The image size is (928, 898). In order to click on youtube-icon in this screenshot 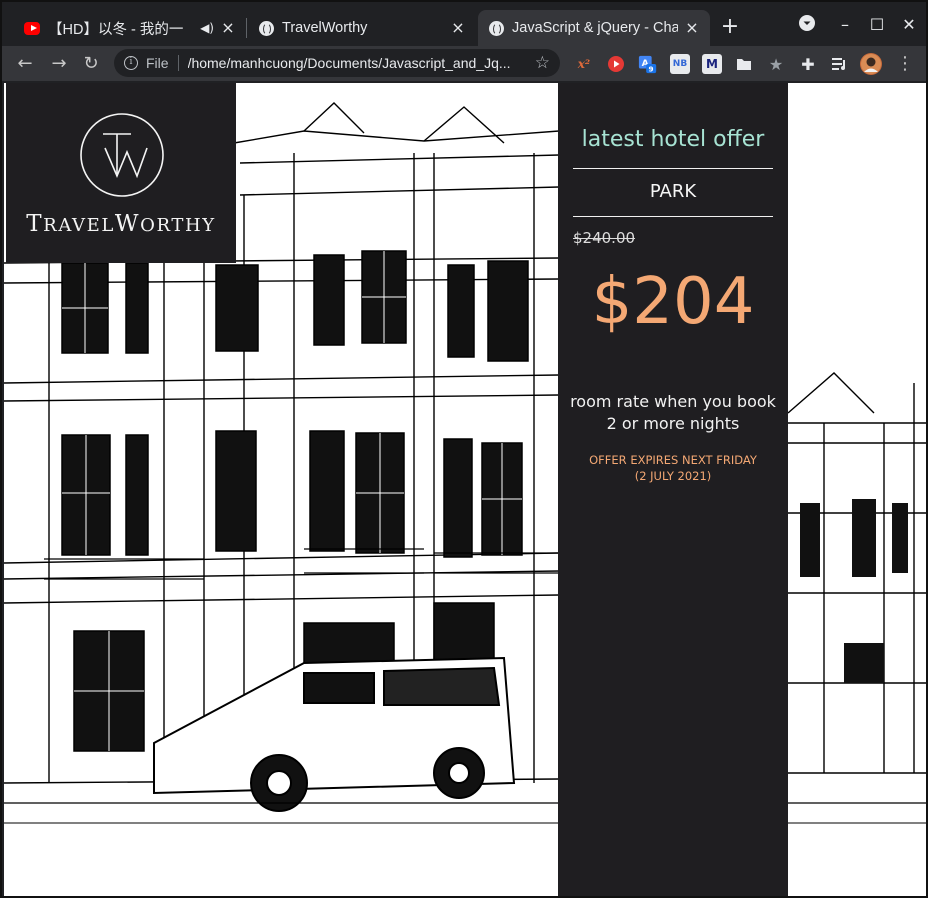, I will do `click(32, 28)`.